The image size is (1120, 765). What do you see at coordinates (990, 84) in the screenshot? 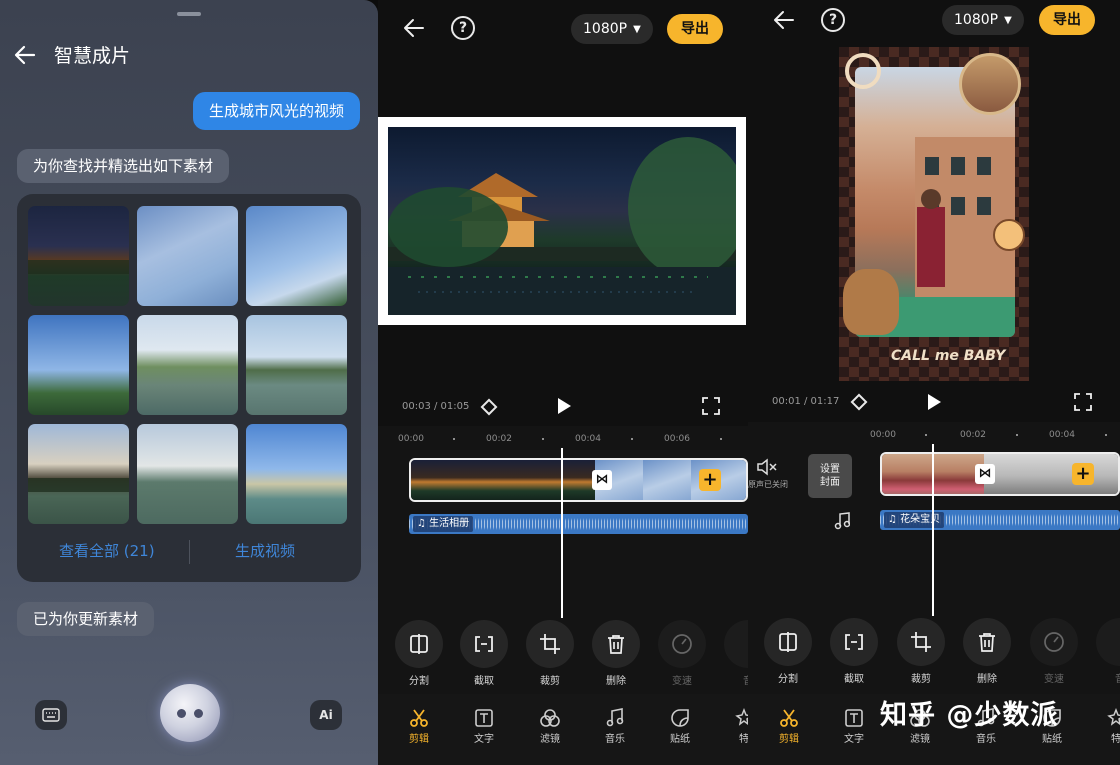
I see `sticker-circle-photo` at bounding box center [990, 84].